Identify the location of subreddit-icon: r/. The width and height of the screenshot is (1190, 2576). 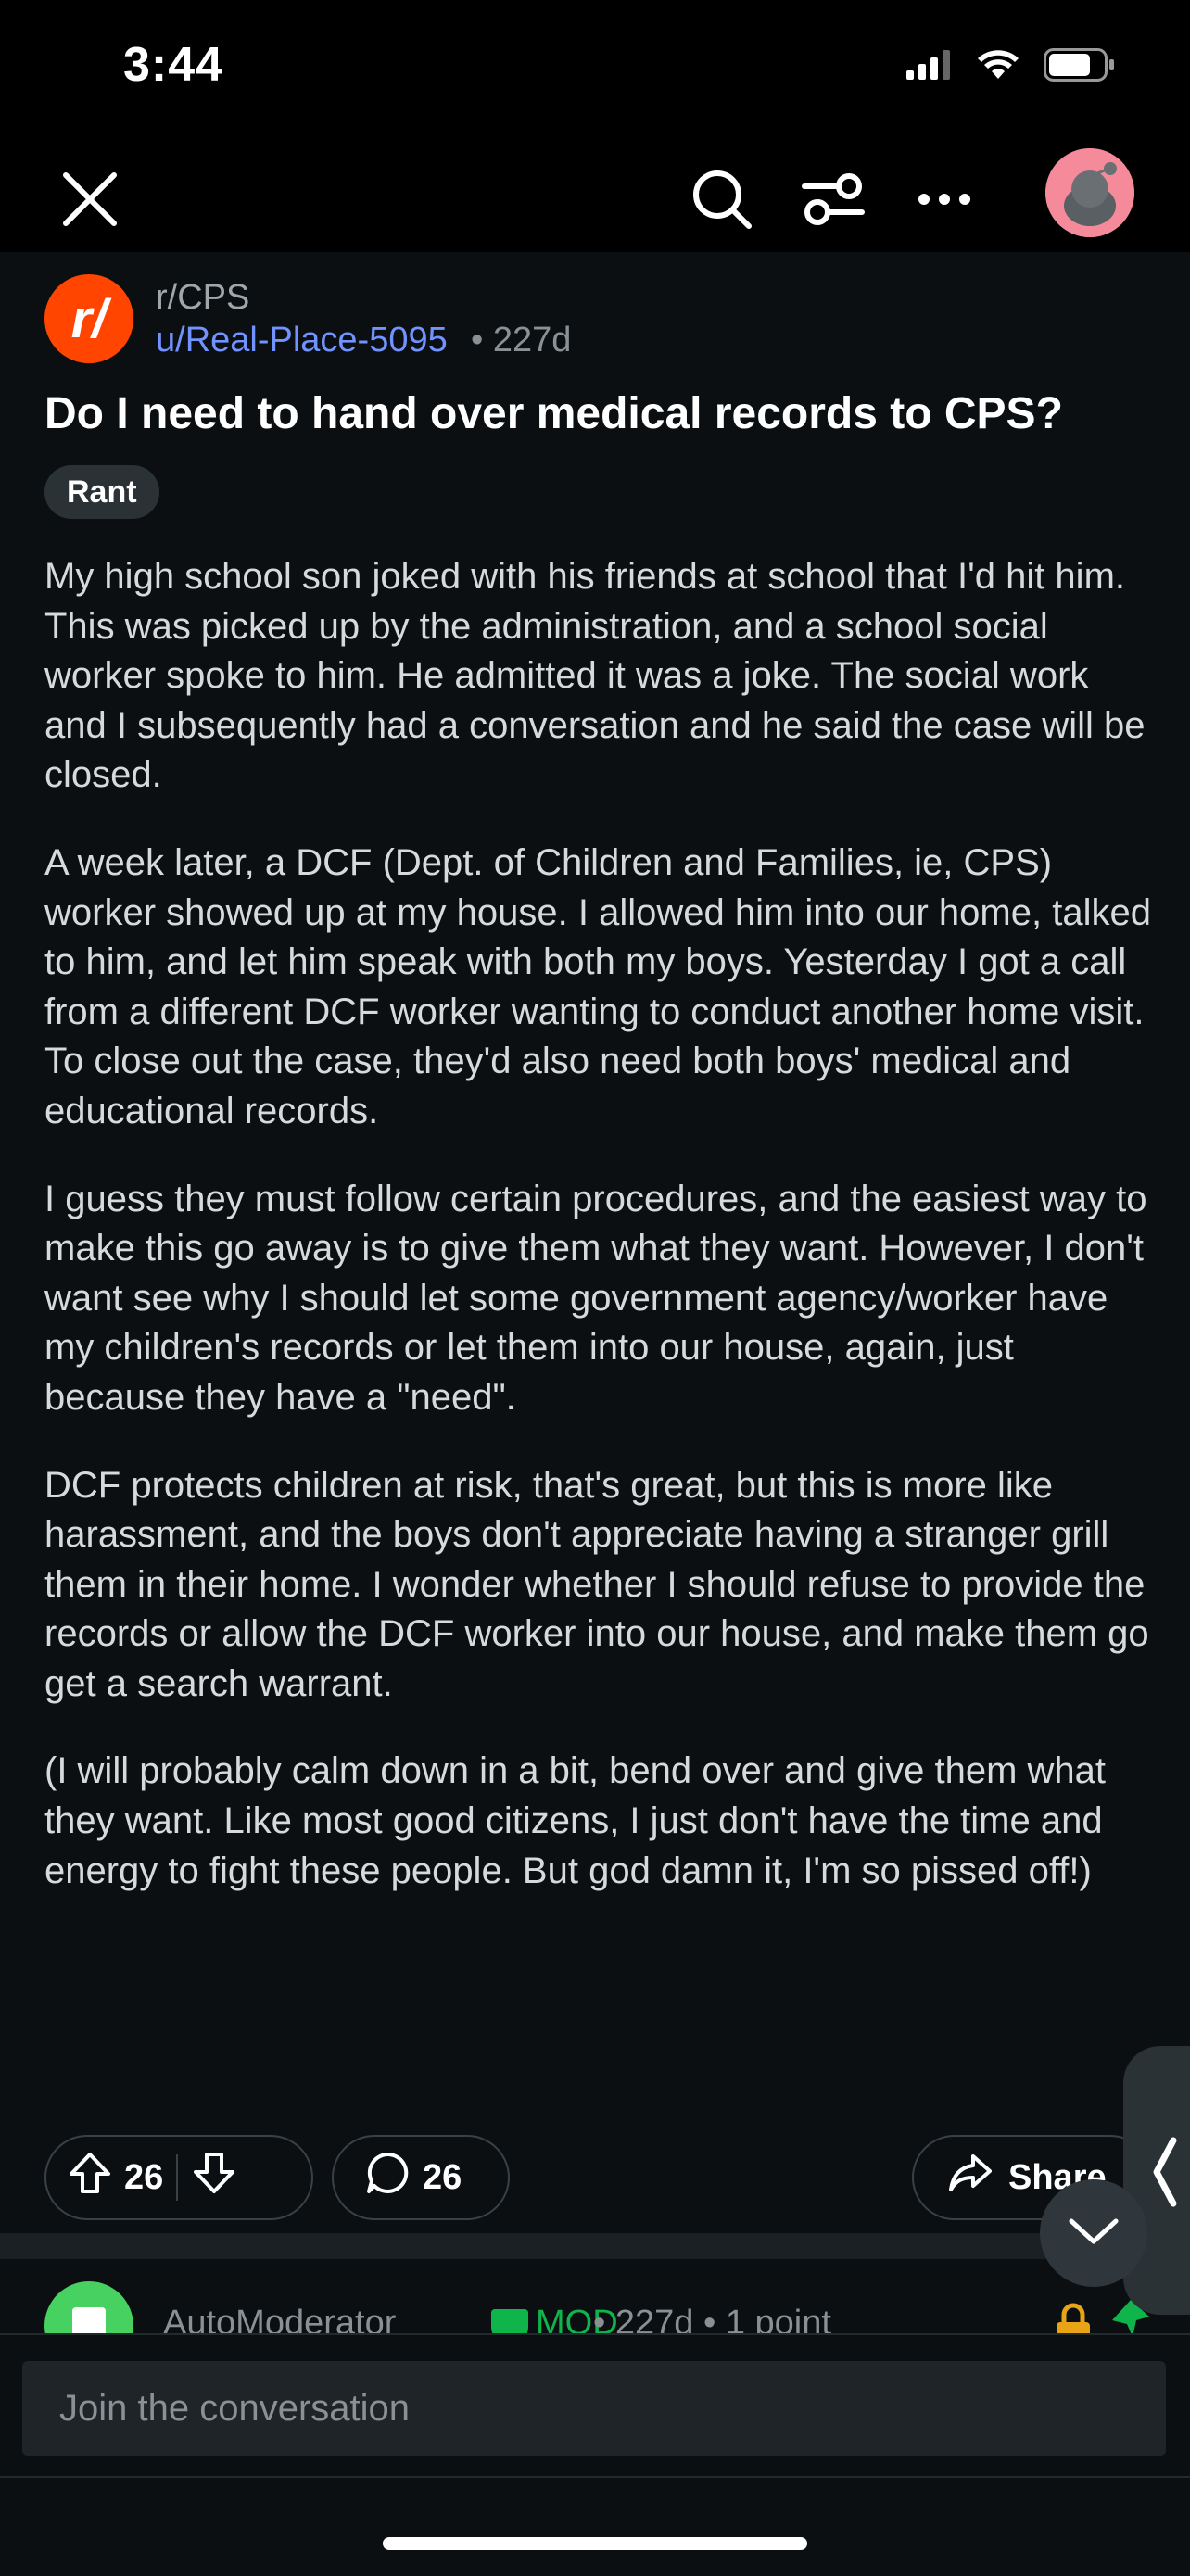
(88, 319).